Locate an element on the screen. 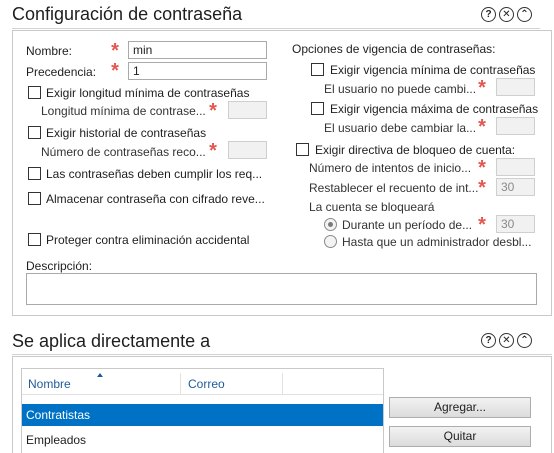 This screenshot has width=554, height=453. min-length-label: Exigir longitud mínima de contraseñas is located at coordinates (148, 93).